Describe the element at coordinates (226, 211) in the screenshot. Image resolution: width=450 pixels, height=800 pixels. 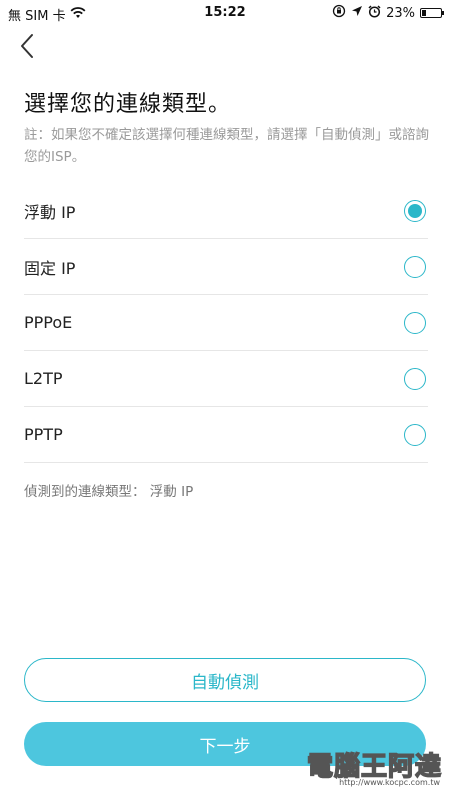
I see `option-dynamic-ip: 浮動 IP` at that location.